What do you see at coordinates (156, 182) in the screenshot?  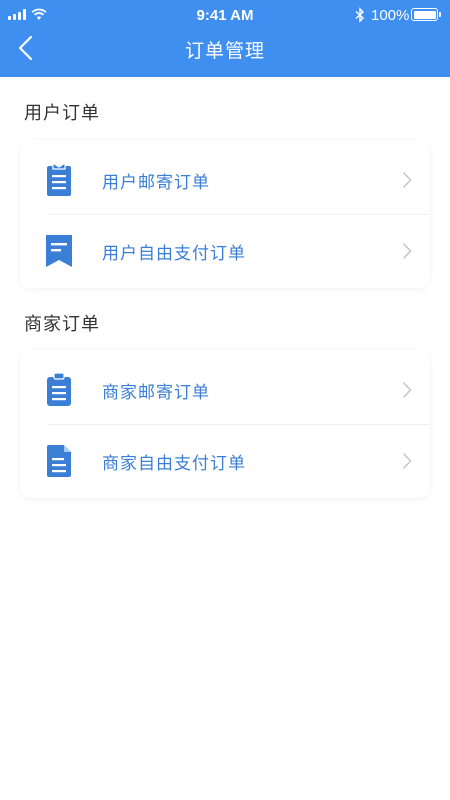 I see `menu-item-label: 用户邮寄订单` at bounding box center [156, 182].